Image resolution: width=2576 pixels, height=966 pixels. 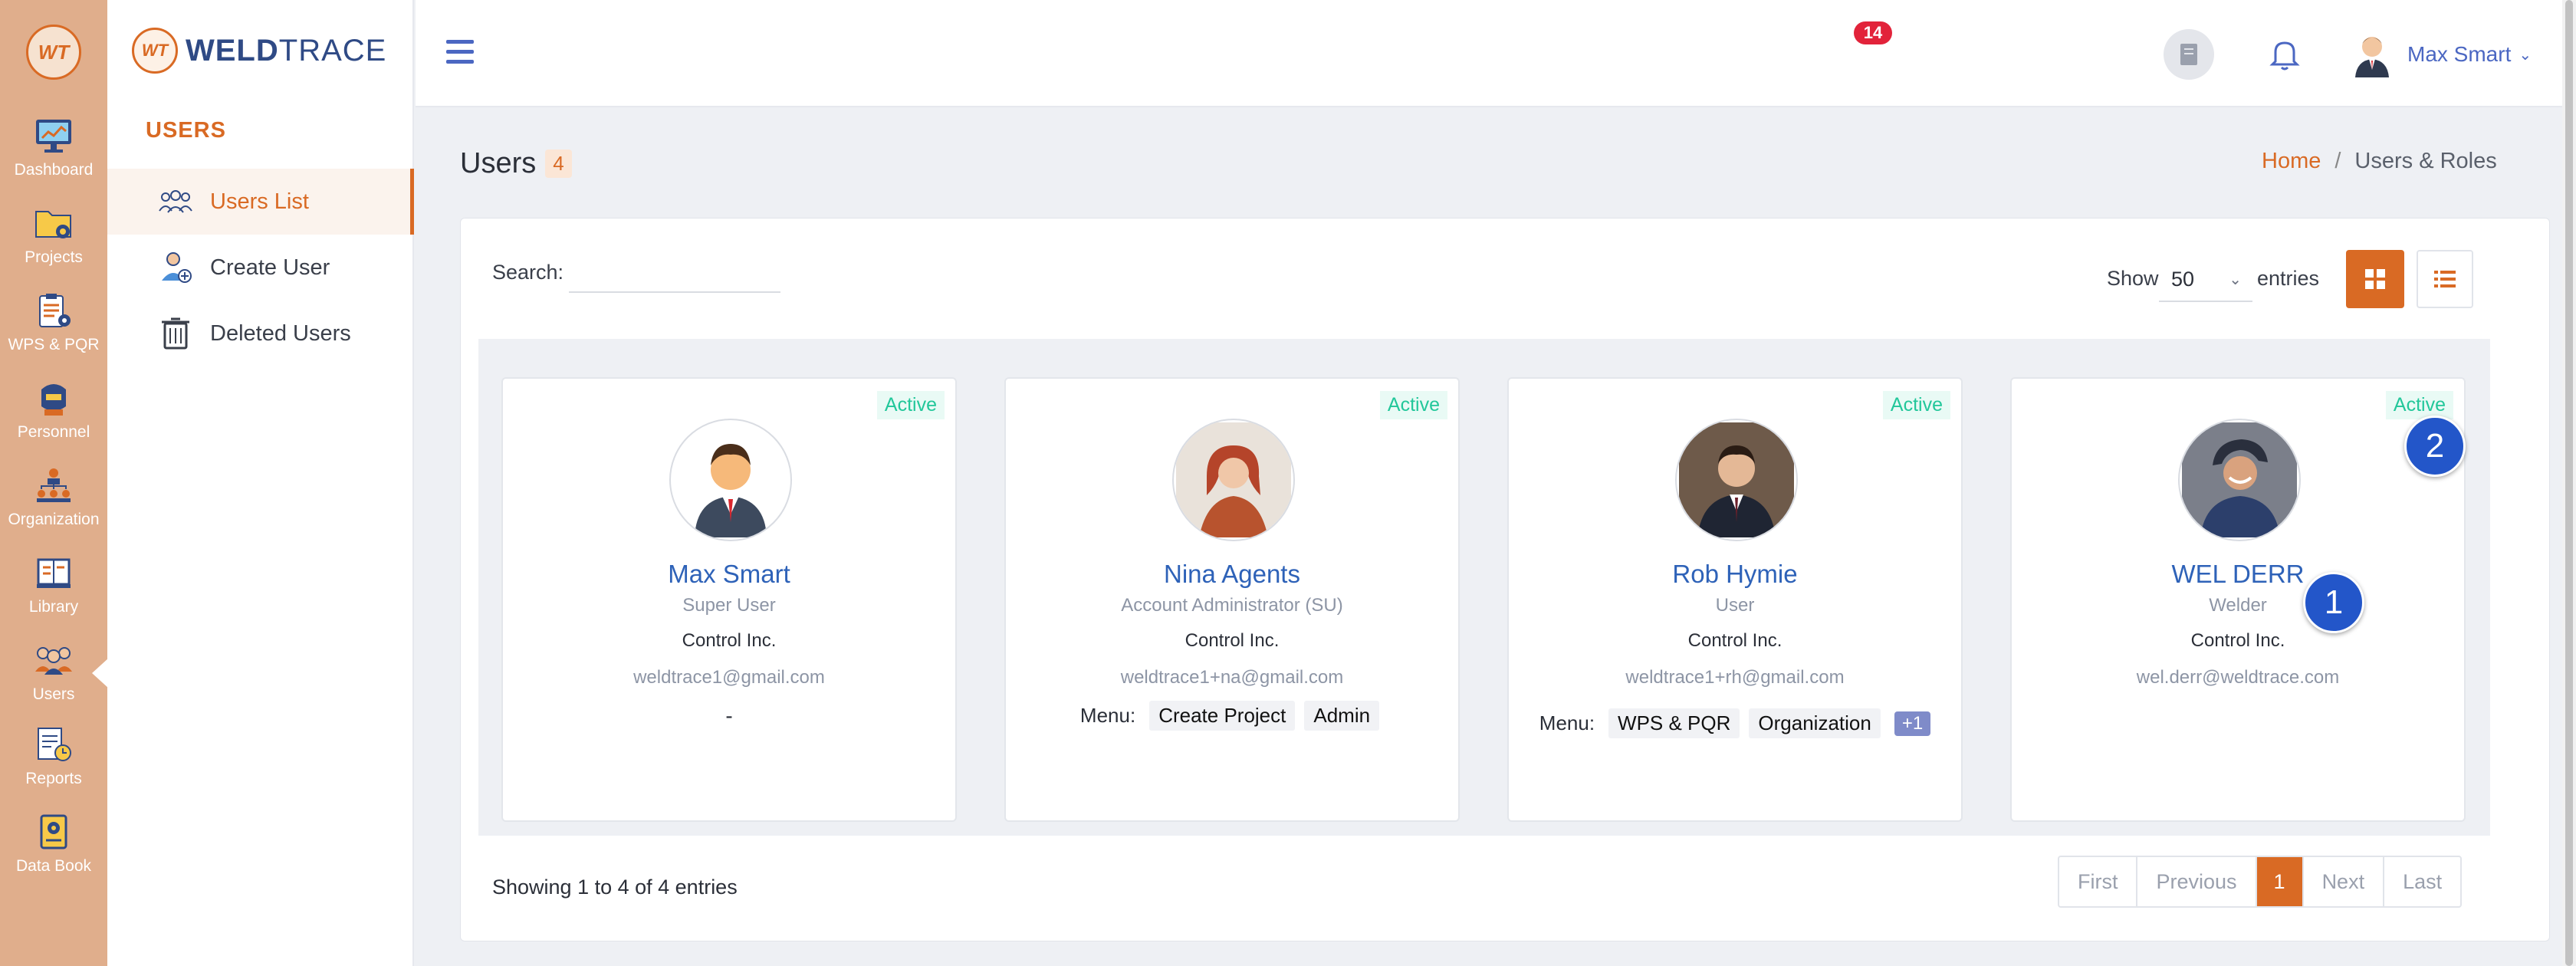 What do you see at coordinates (499, 163) in the screenshot?
I see `page-title-text: Users` at bounding box center [499, 163].